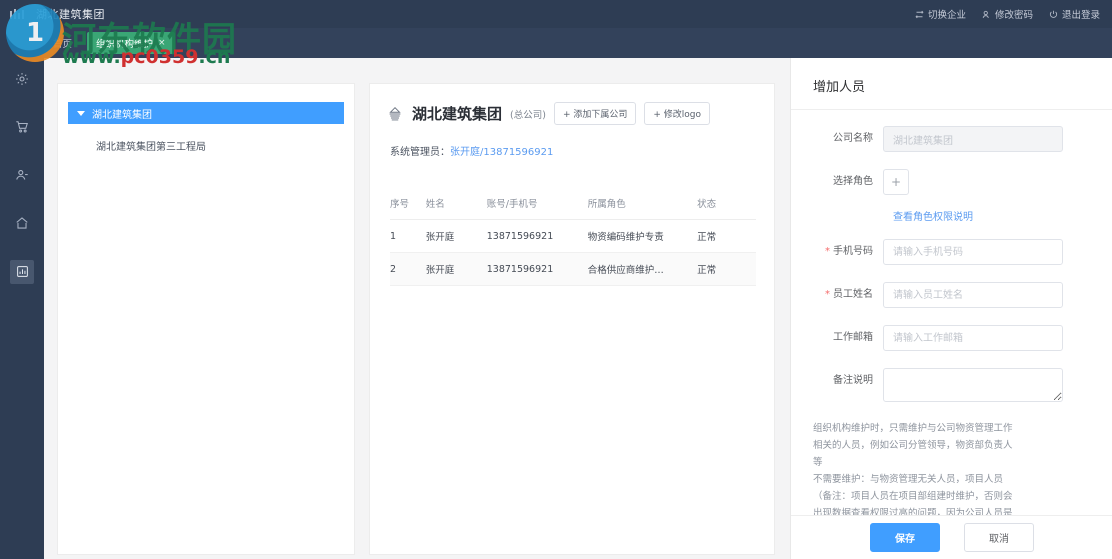  Describe the element at coordinates (528, 115) in the screenshot. I see `org-type-label: (总公司)` at that location.